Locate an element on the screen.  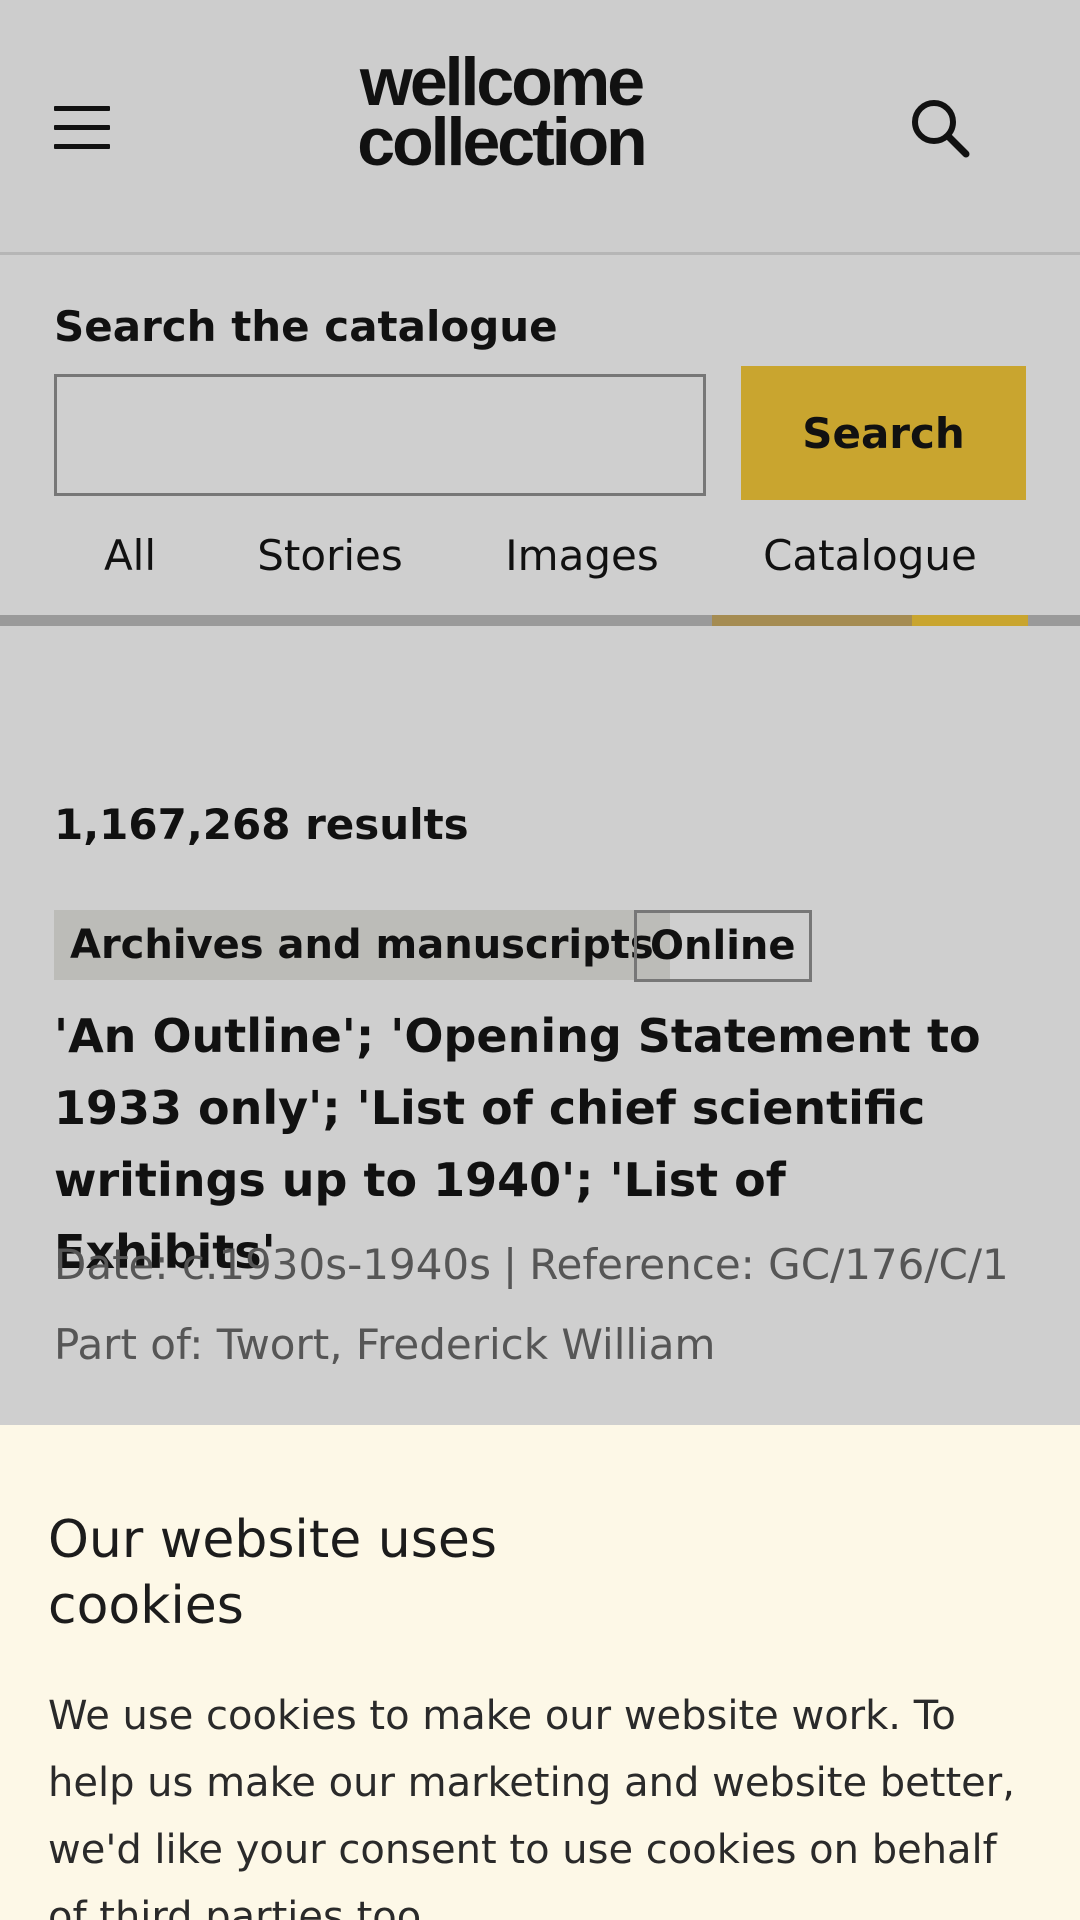
search-button: Search is located at coordinates (883, 433).